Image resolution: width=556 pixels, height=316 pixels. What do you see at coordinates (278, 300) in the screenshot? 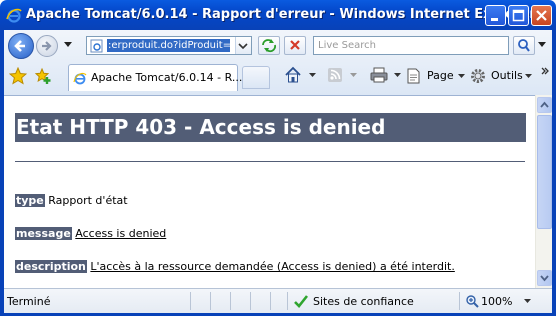
I see `status-bar: Terminé Sites de confiance 100%` at bounding box center [278, 300].